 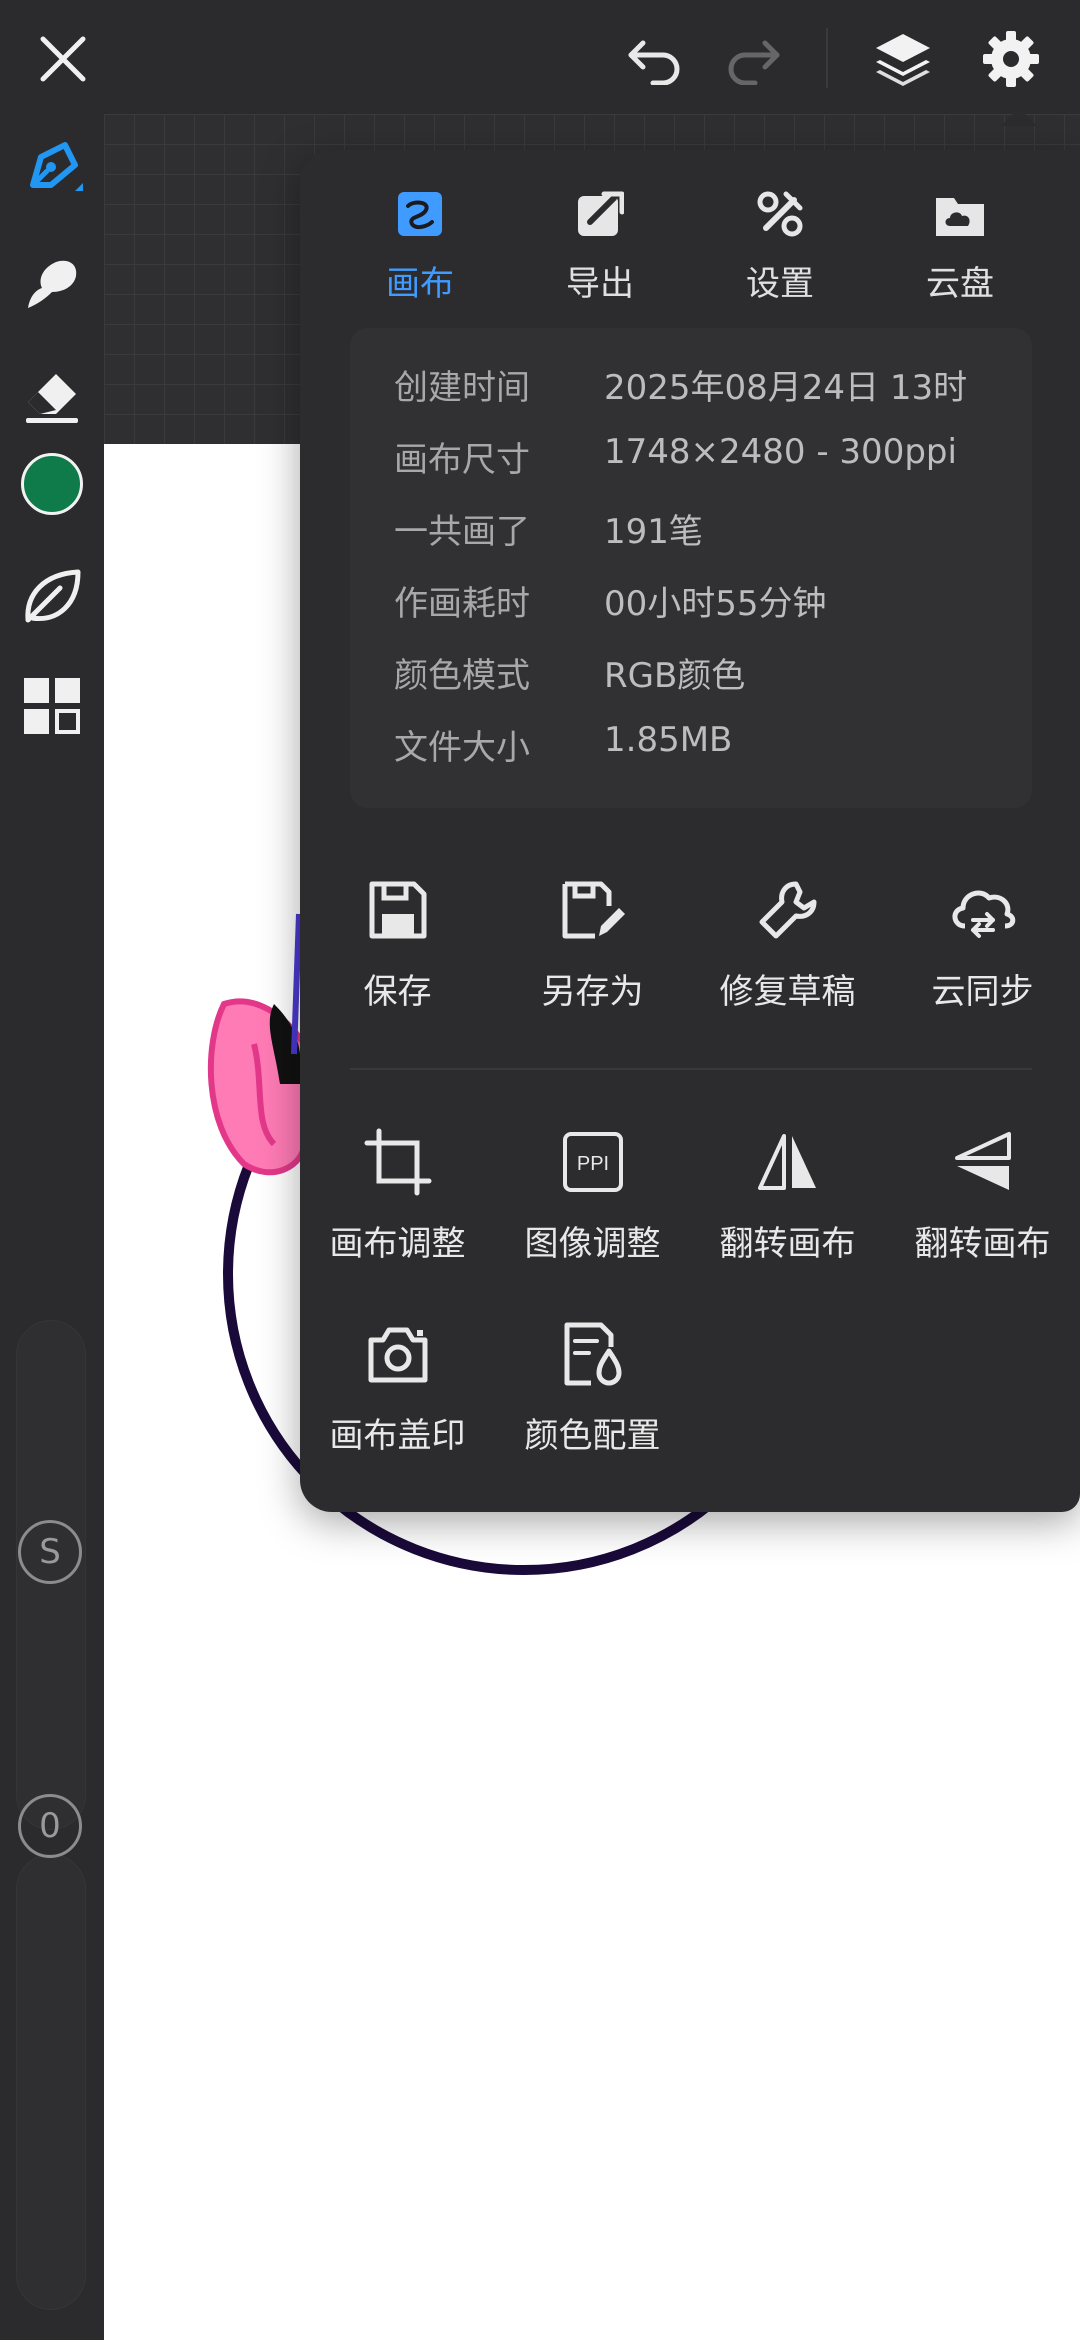 I want to click on tools-icon, so click(x=780, y=214).